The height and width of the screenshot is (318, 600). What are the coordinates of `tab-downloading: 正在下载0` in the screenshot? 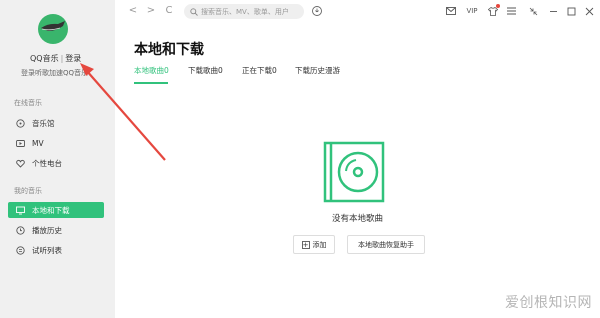 It's located at (259, 70).